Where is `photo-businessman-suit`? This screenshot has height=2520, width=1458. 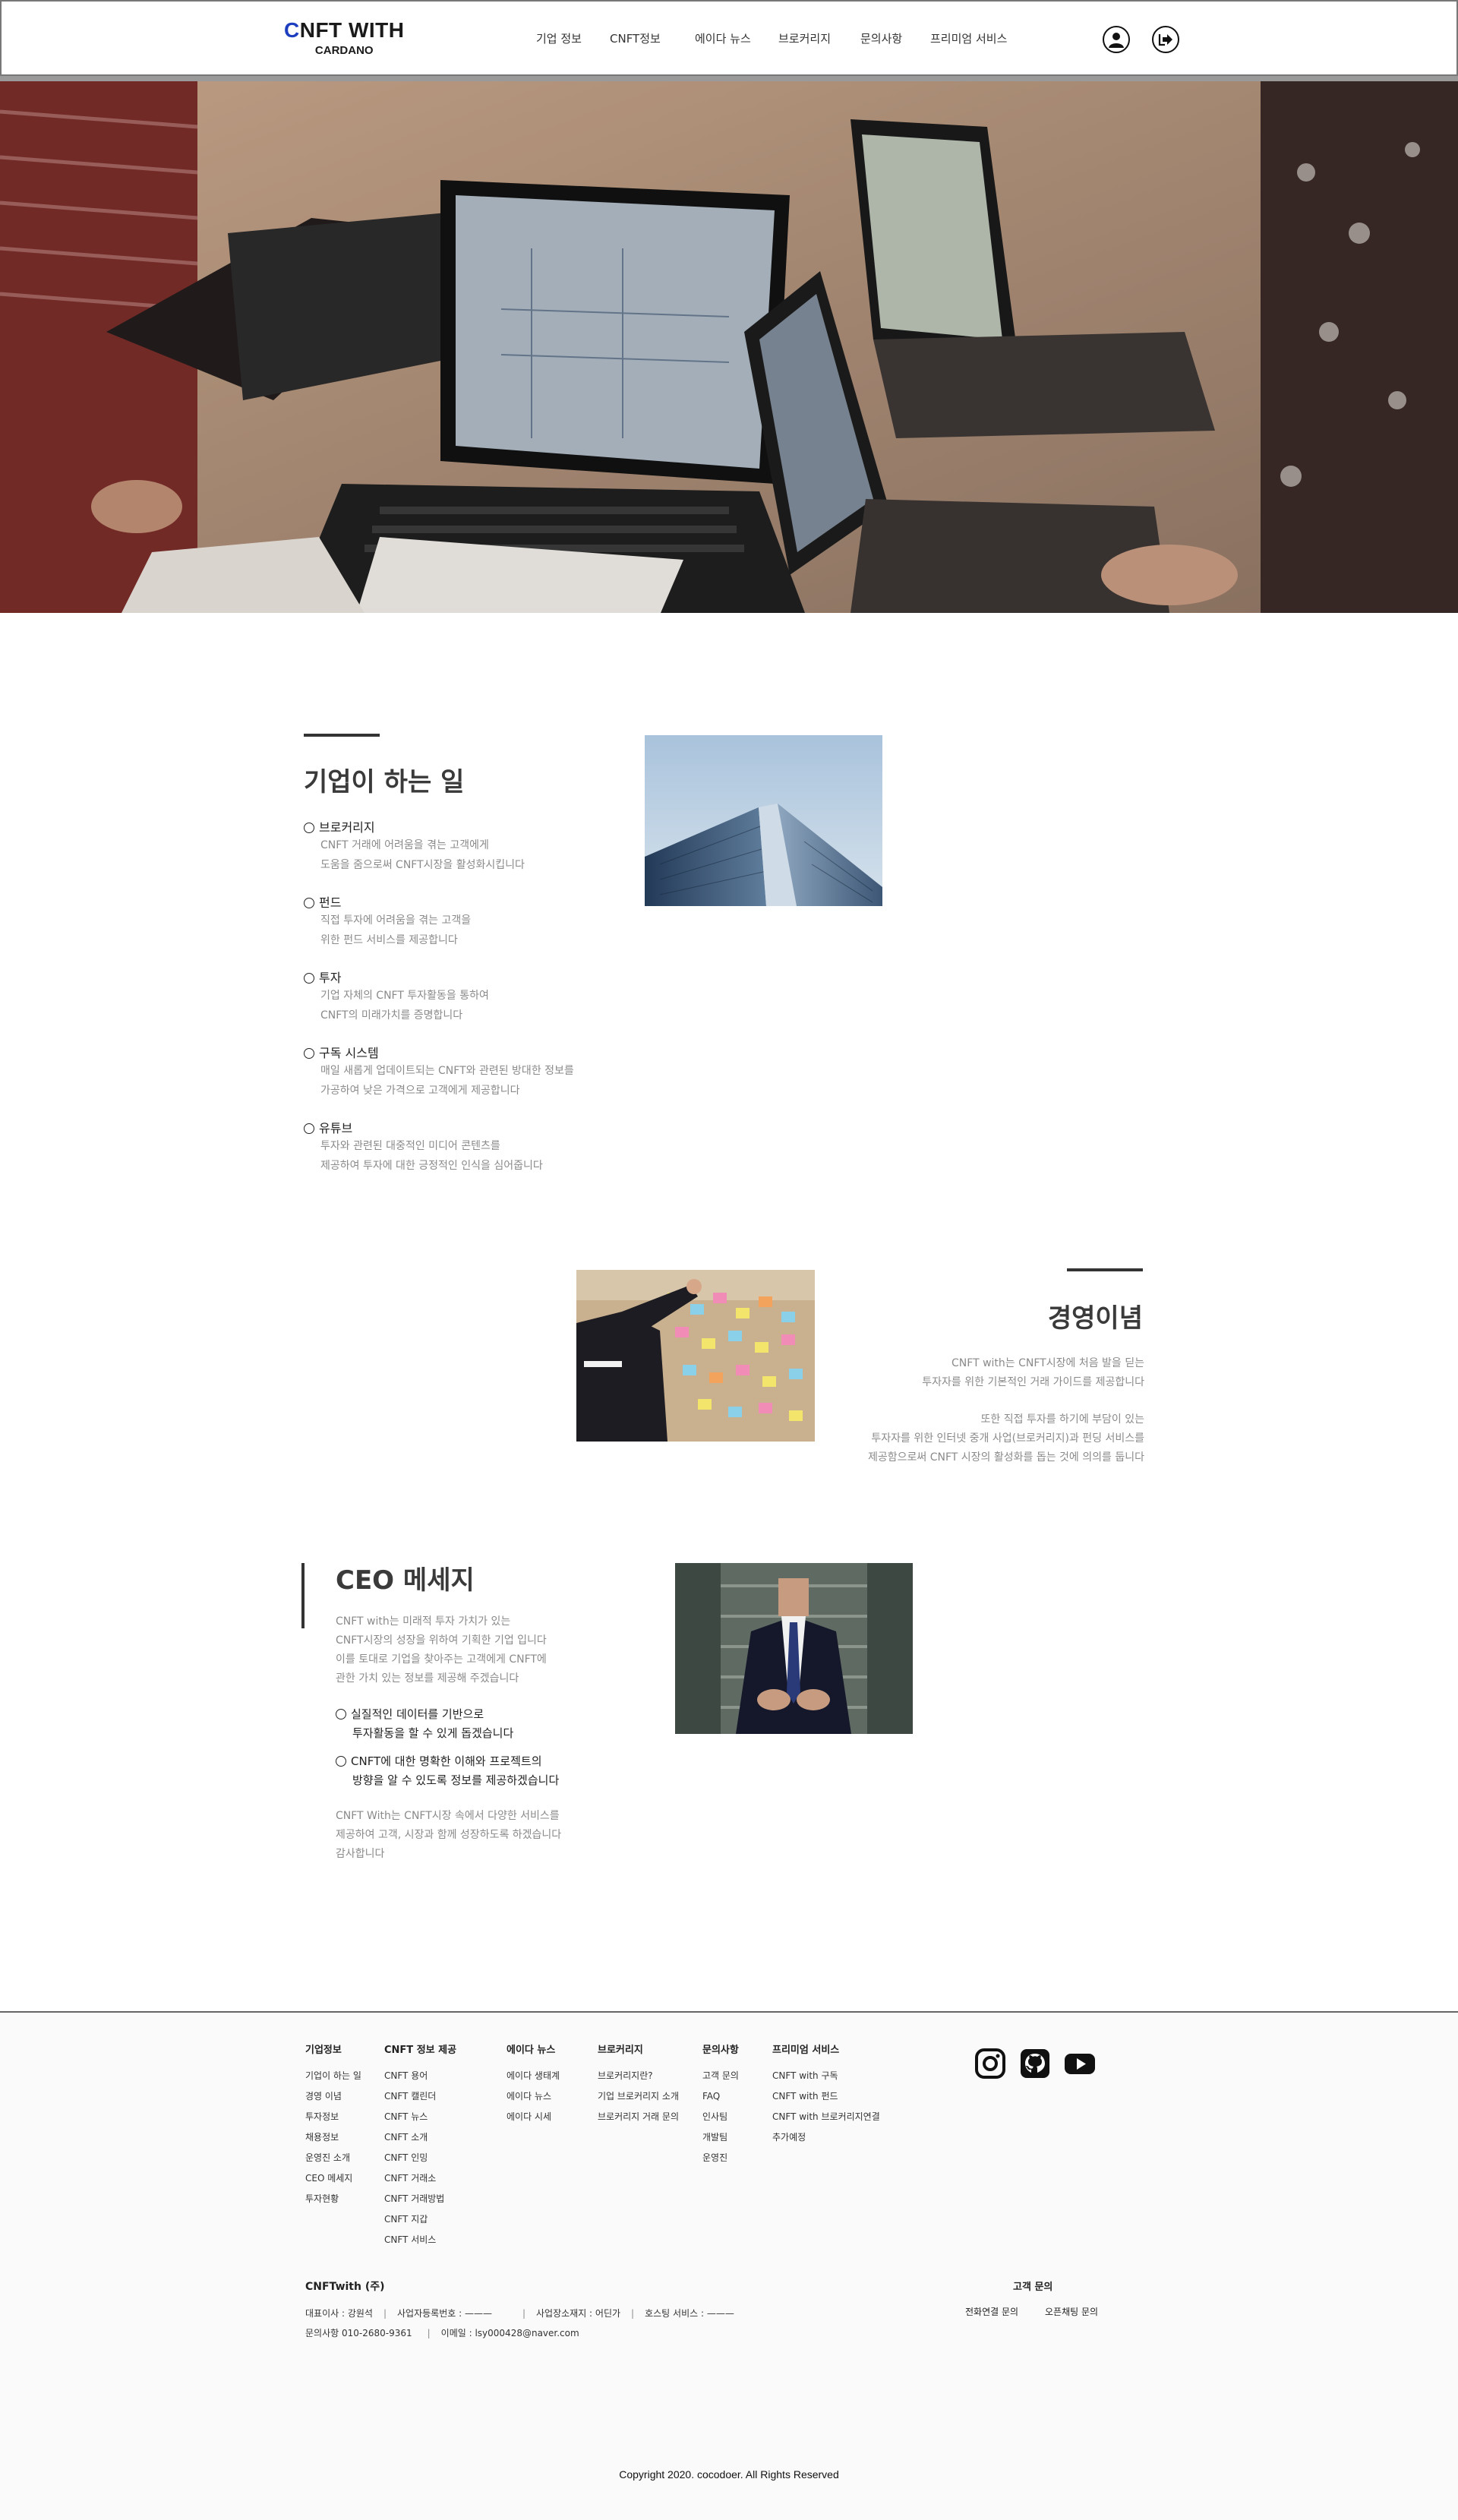
photo-businessman-suit is located at coordinates (794, 1649).